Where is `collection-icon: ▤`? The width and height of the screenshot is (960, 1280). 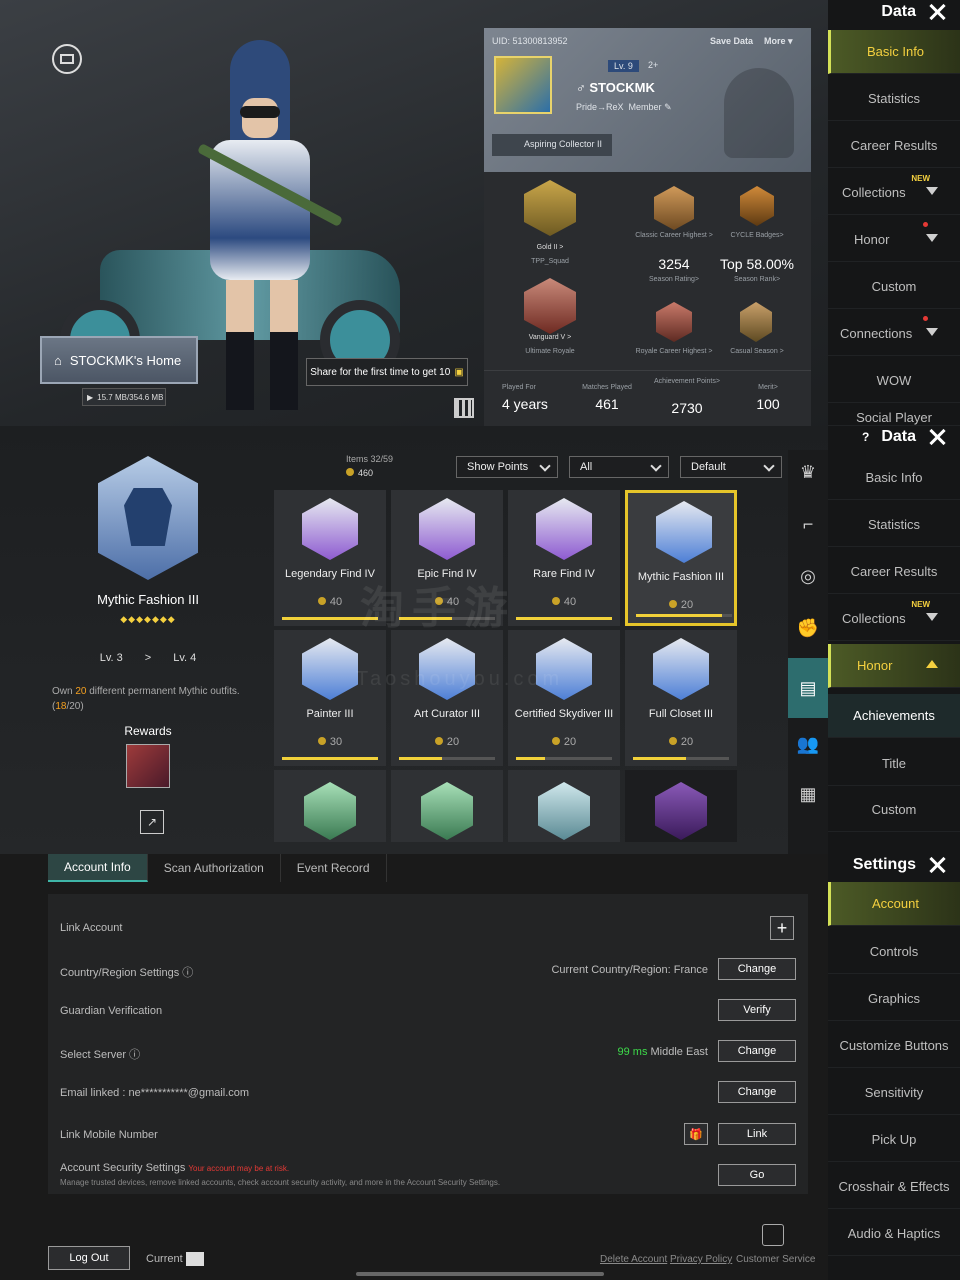
collection-icon: ▤ is located at coordinates (808, 688).